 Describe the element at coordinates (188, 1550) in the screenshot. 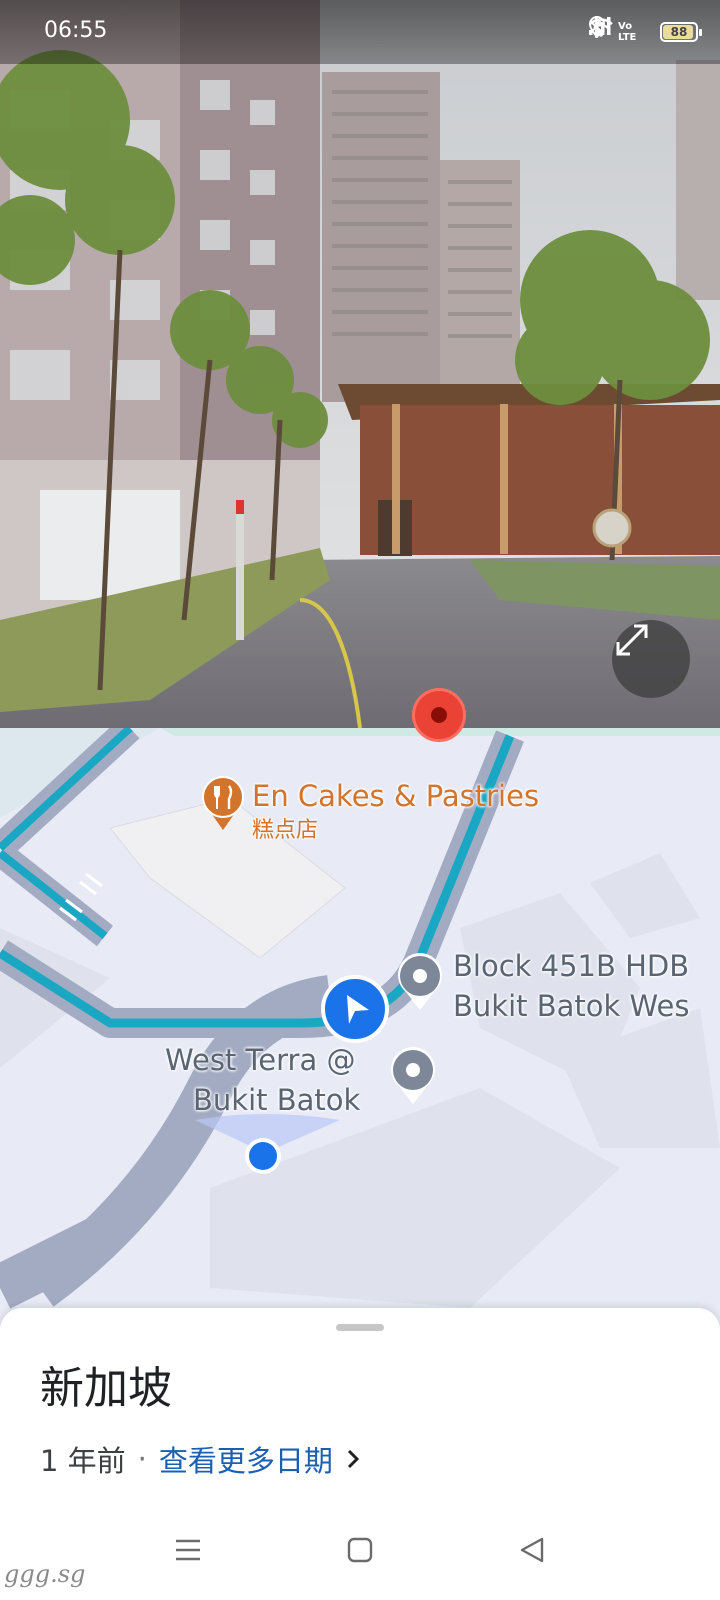

I see `menu-icon` at that location.